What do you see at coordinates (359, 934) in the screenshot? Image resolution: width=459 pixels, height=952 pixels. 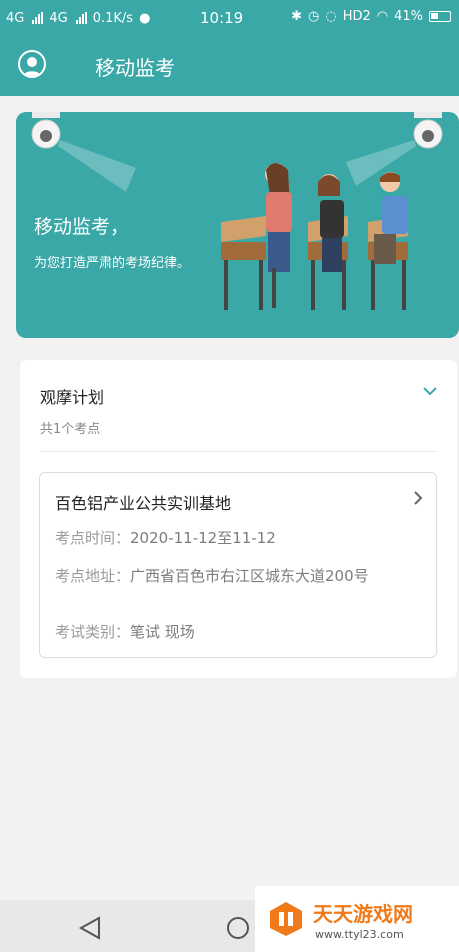 I see `watermark-url: www.ttyl23.com` at bounding box center [359, 934].